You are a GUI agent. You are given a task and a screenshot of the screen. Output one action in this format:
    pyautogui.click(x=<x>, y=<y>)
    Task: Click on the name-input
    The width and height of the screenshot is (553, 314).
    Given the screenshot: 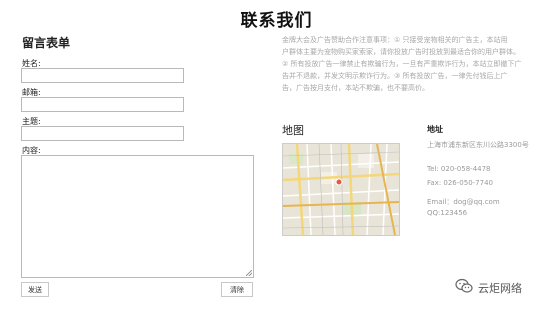 What is the action you would take?
    pyautogui.click(x=102, y=75)
    